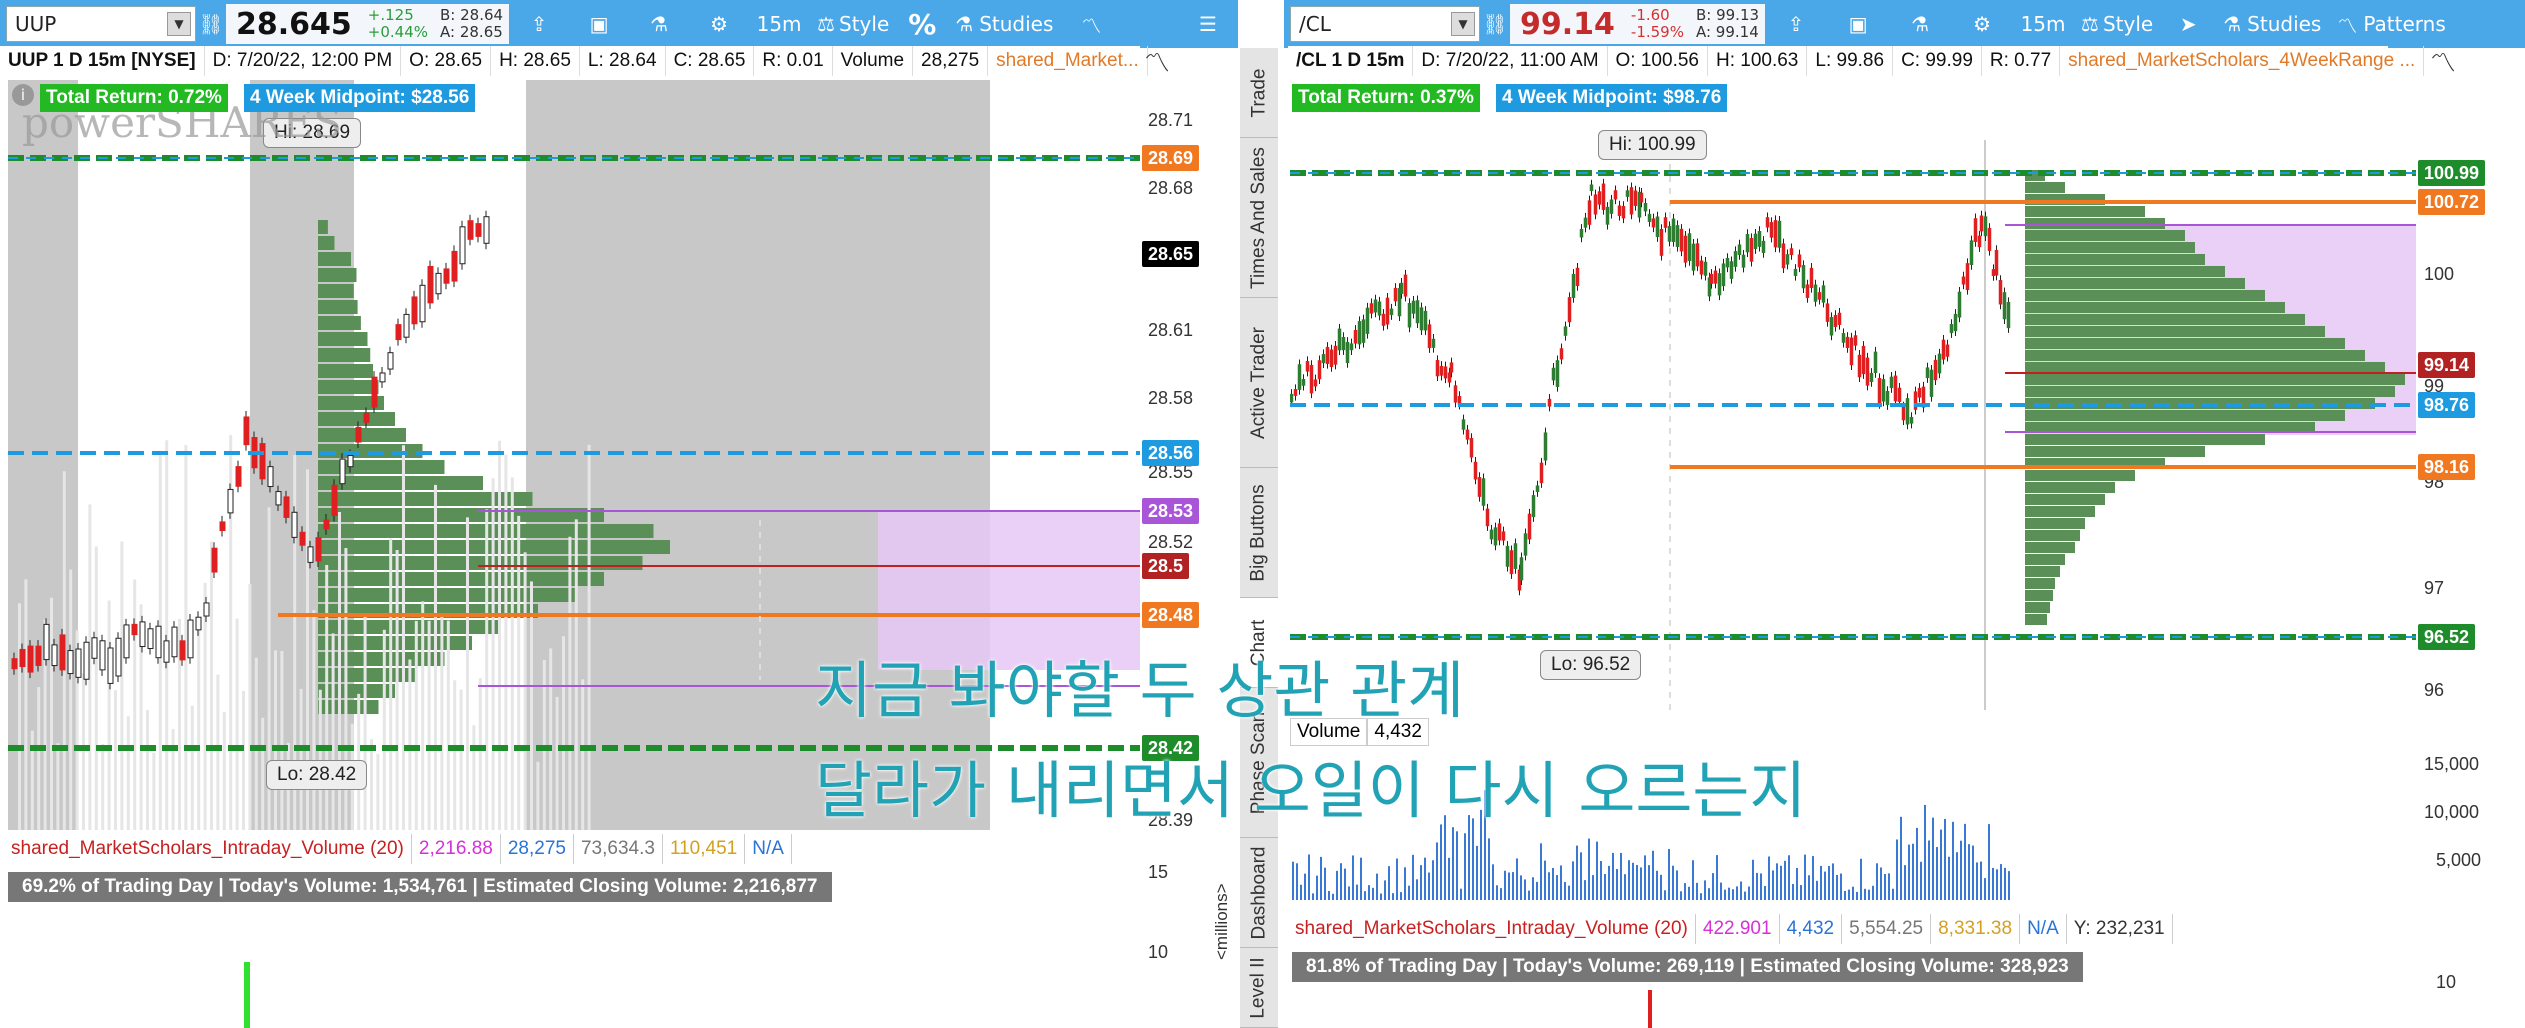  What do you see at coordinates (1171, 158) in the screenshot?
I see `left-price-tag: 28.69` at bounding box center [1171, 158].